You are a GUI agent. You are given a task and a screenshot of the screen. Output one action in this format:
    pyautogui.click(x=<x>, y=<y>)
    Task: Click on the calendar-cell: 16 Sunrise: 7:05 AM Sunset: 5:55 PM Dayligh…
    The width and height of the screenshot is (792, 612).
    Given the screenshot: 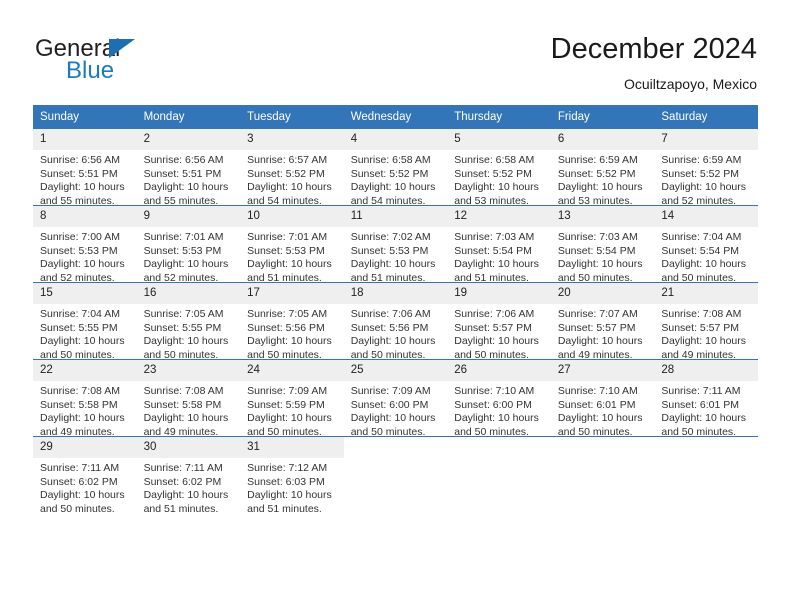 What is the action you would take?
    pyautogui.click(x=188, y=321)
    